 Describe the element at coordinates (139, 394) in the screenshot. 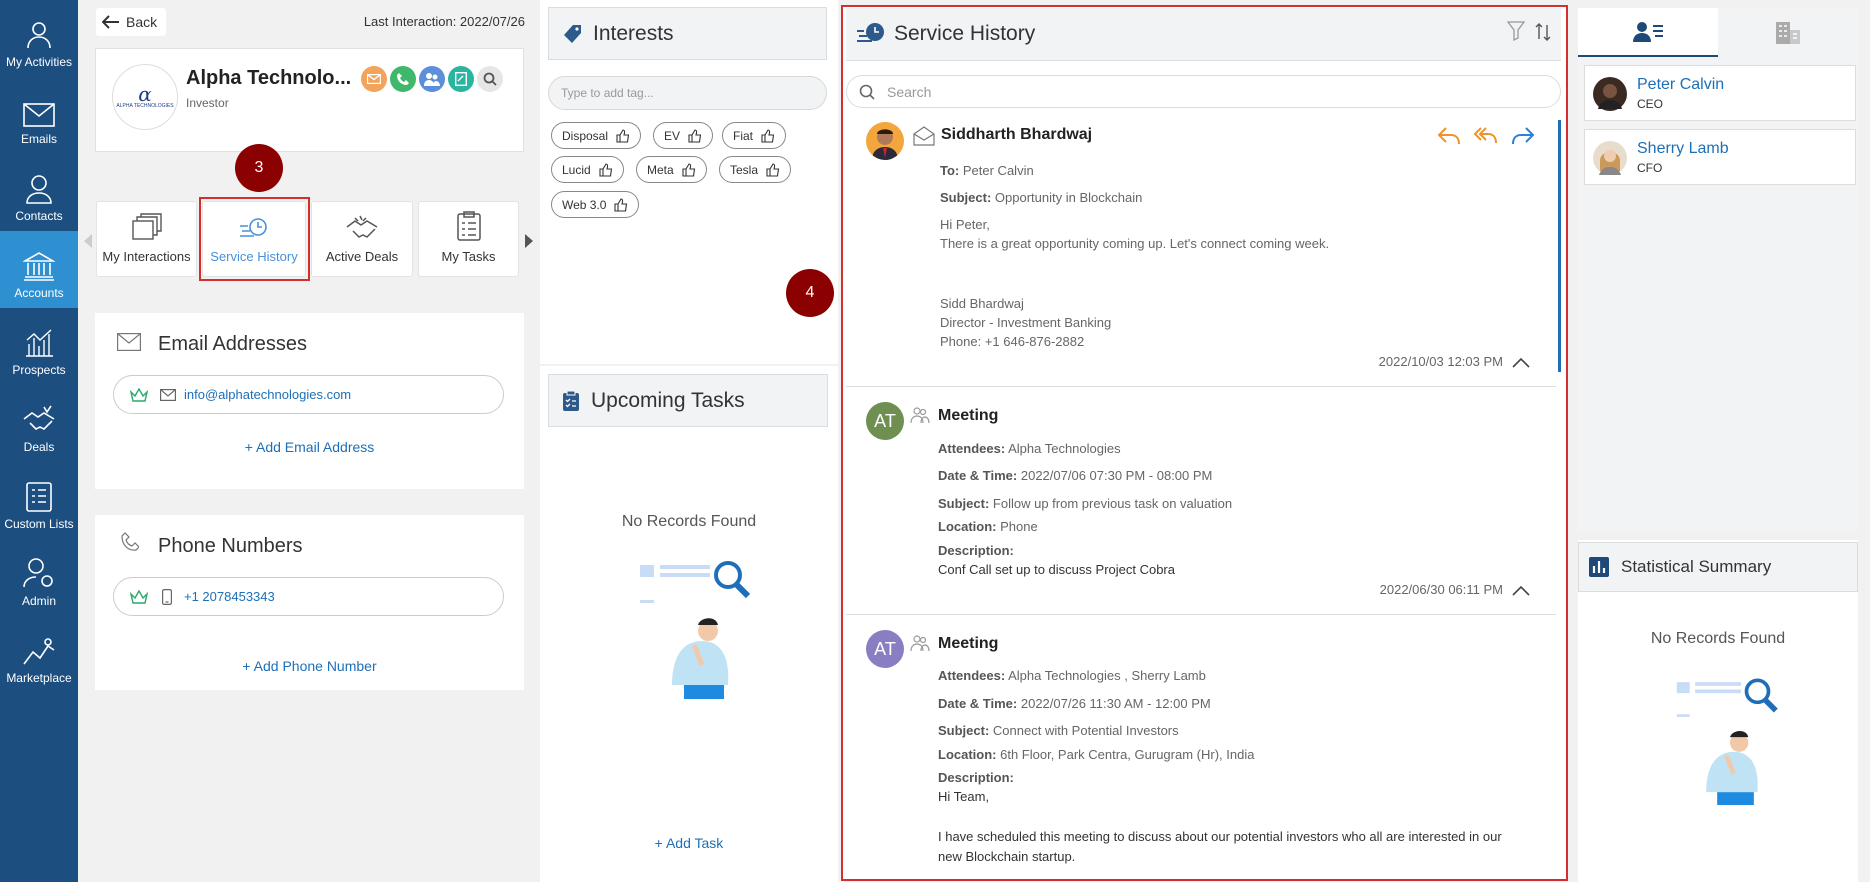

I see `crown-icon` at that location.